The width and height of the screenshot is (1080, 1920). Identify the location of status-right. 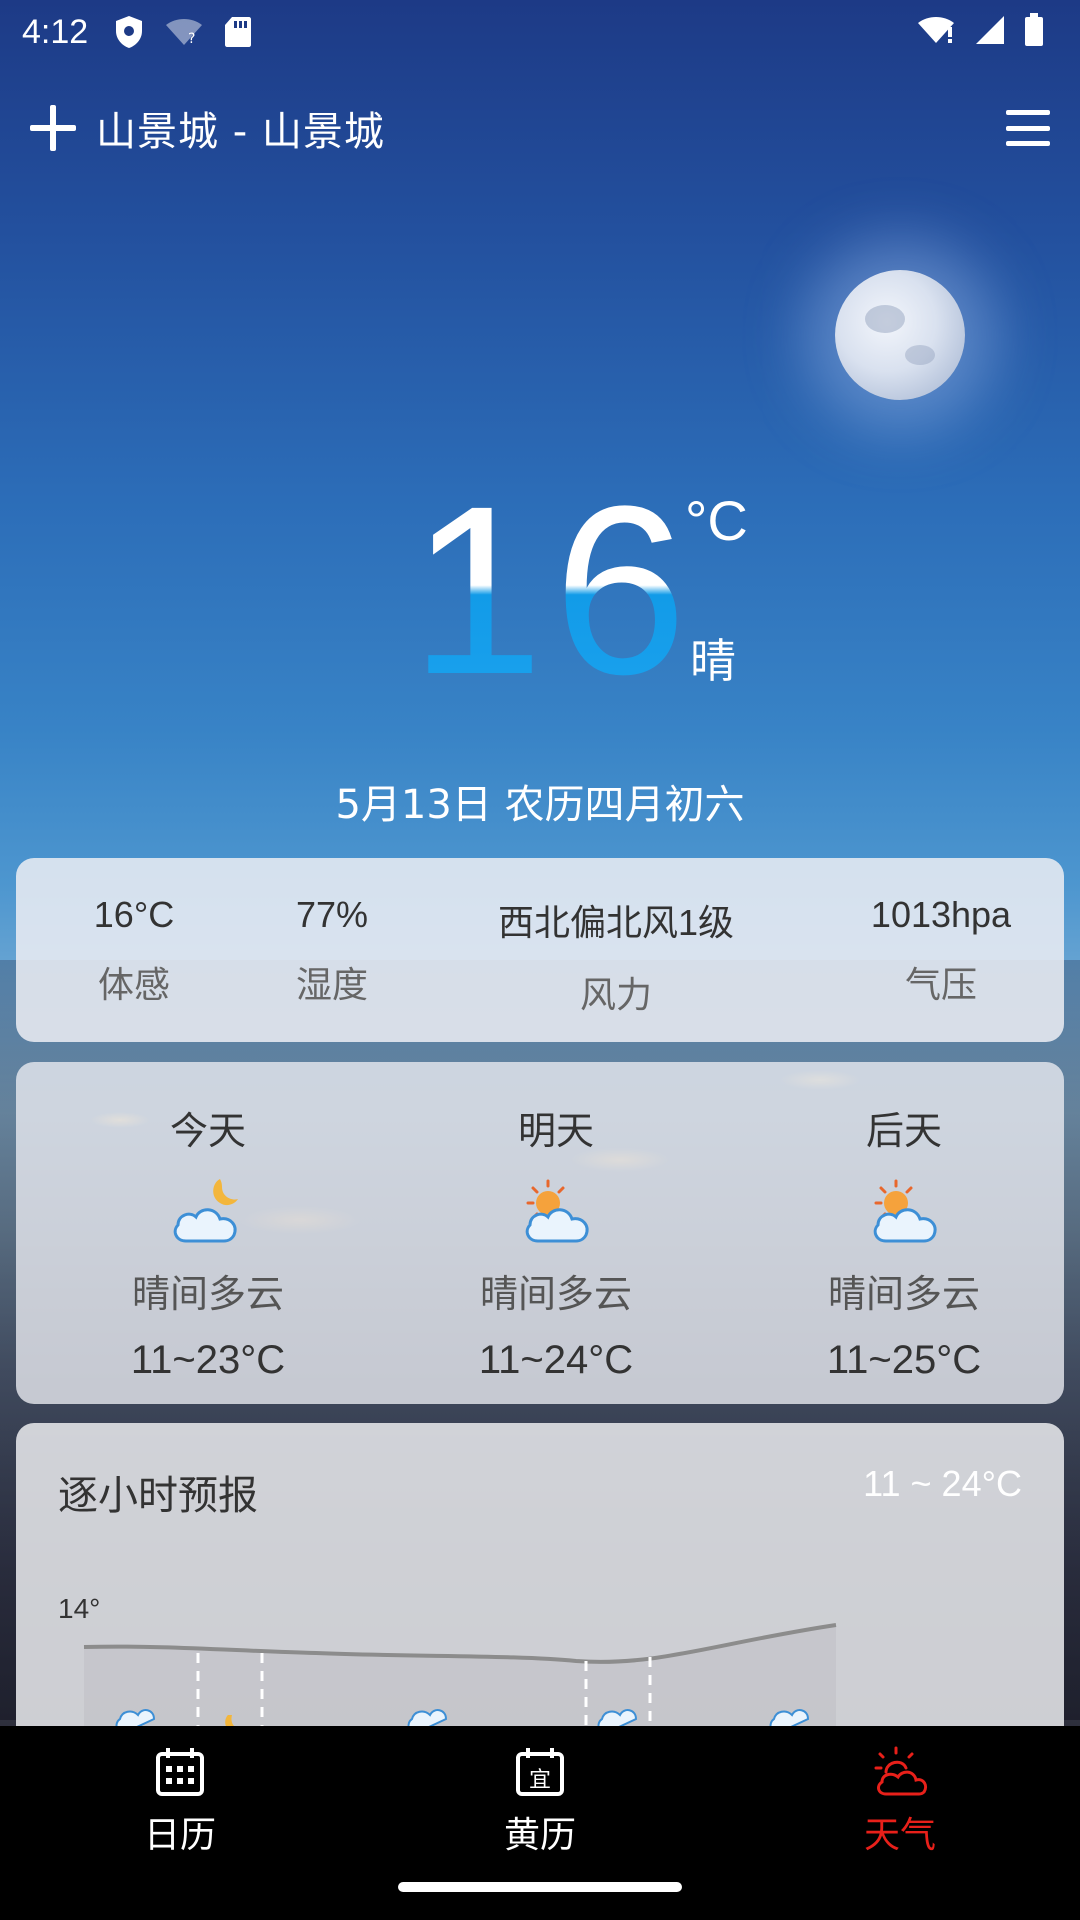
(987, 32).